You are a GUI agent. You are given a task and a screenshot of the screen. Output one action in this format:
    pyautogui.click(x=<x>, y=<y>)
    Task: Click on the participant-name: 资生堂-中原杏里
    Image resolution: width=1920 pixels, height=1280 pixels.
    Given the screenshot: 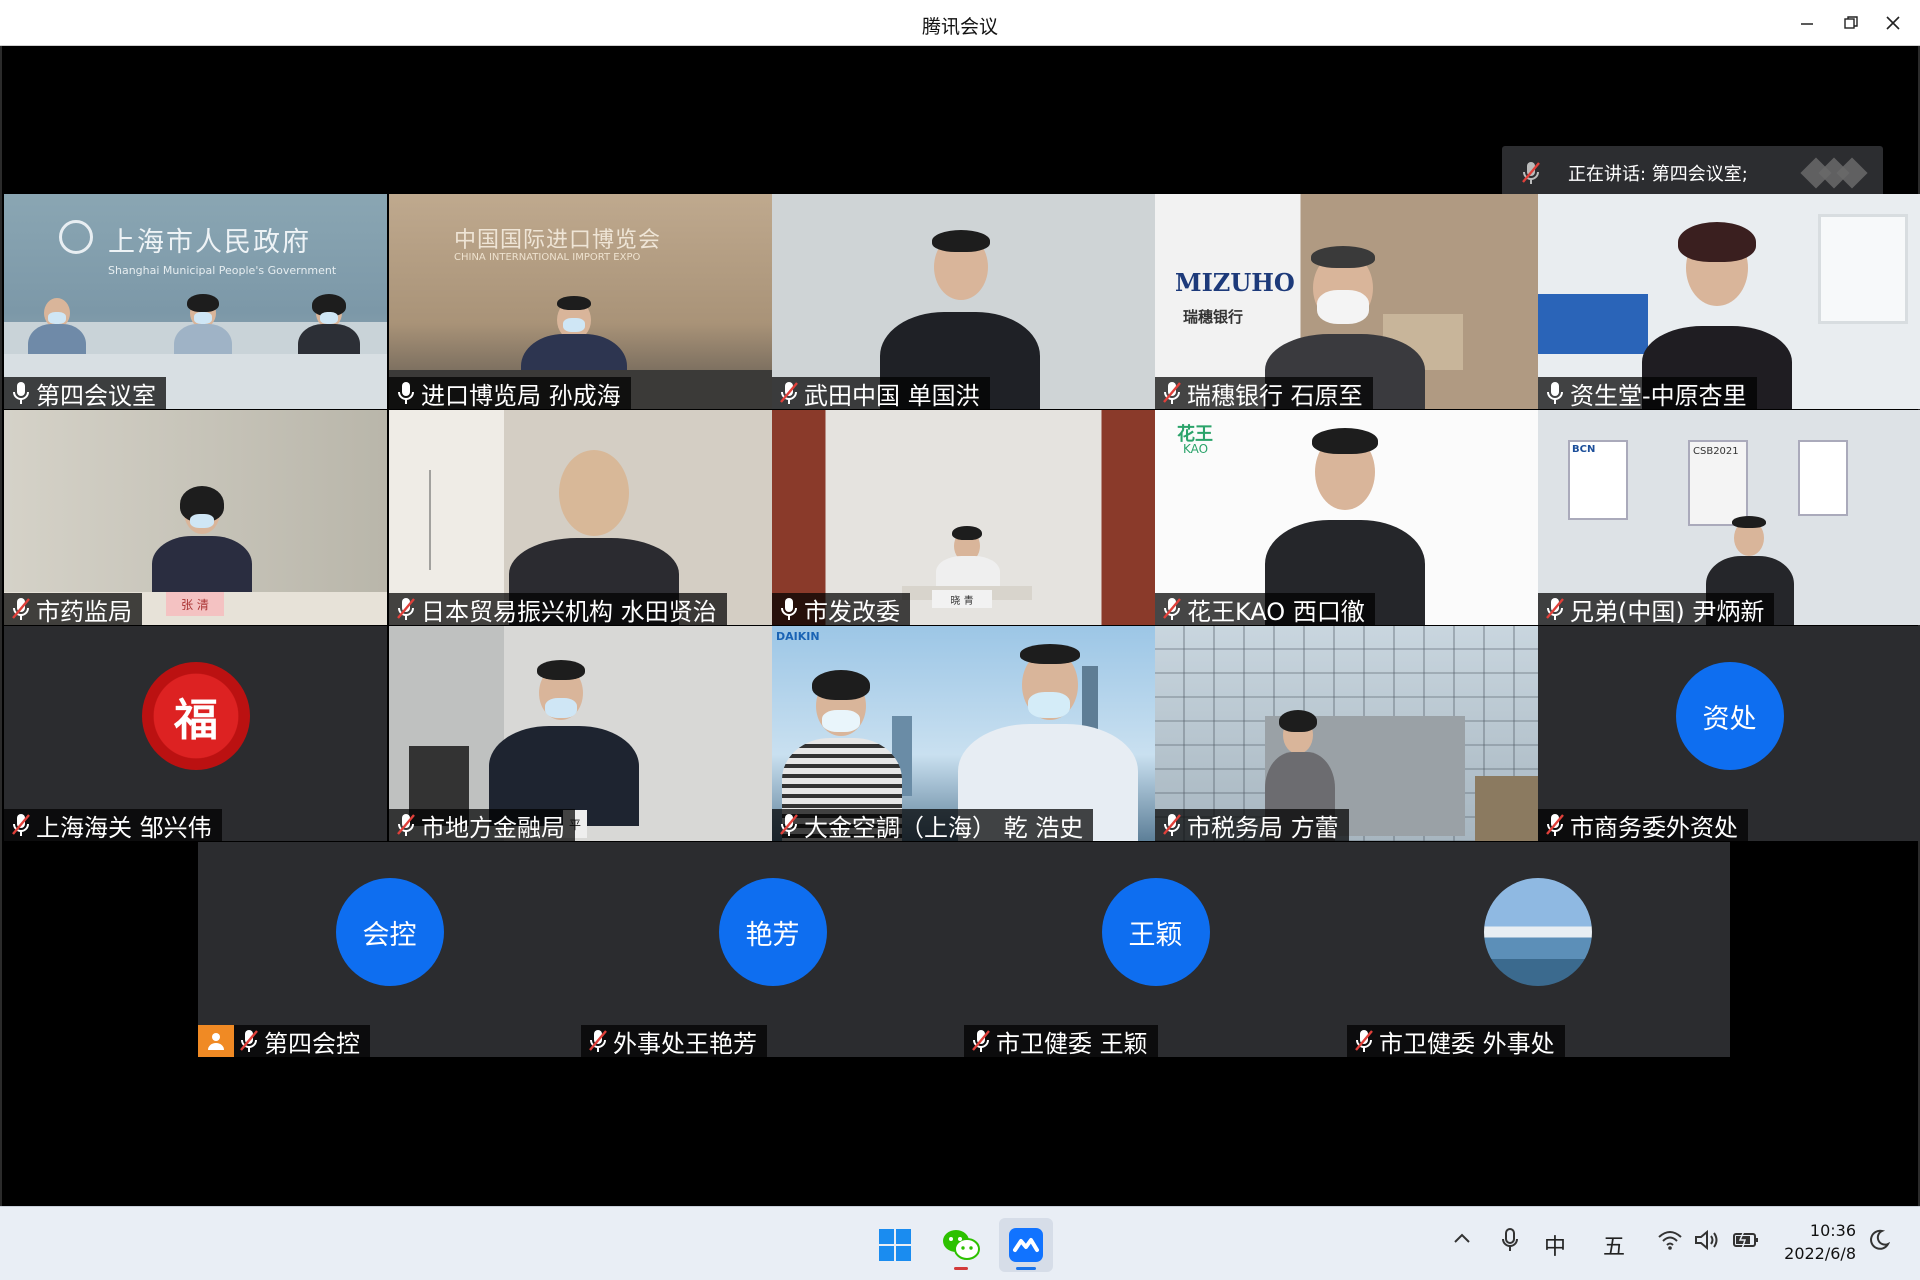 What is the action you would take?
    pyautogui.click(x=1658, y=395)
    